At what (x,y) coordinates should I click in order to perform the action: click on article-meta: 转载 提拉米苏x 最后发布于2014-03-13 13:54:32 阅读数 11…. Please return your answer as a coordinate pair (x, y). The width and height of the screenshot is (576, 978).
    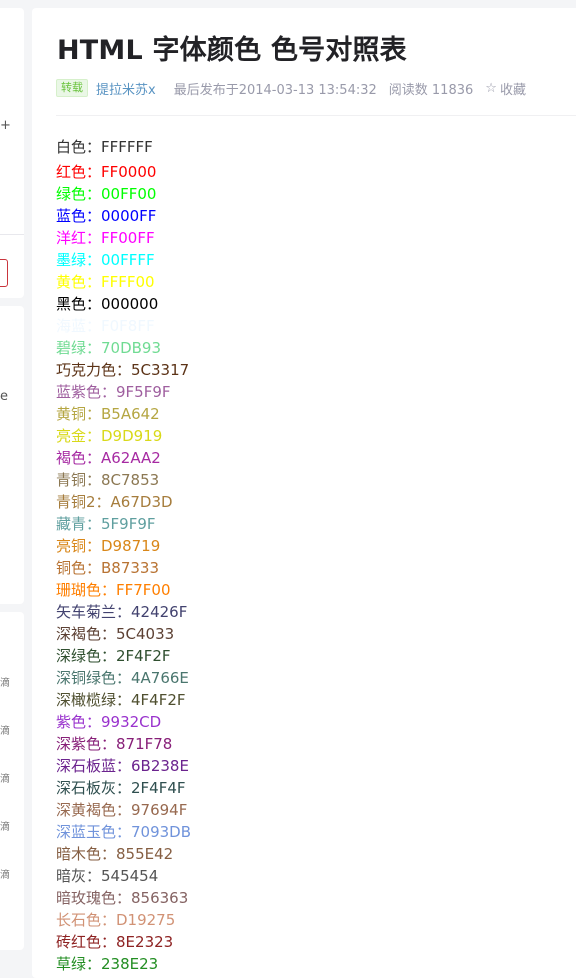
    Looking at the image, I should click on (291, 88).